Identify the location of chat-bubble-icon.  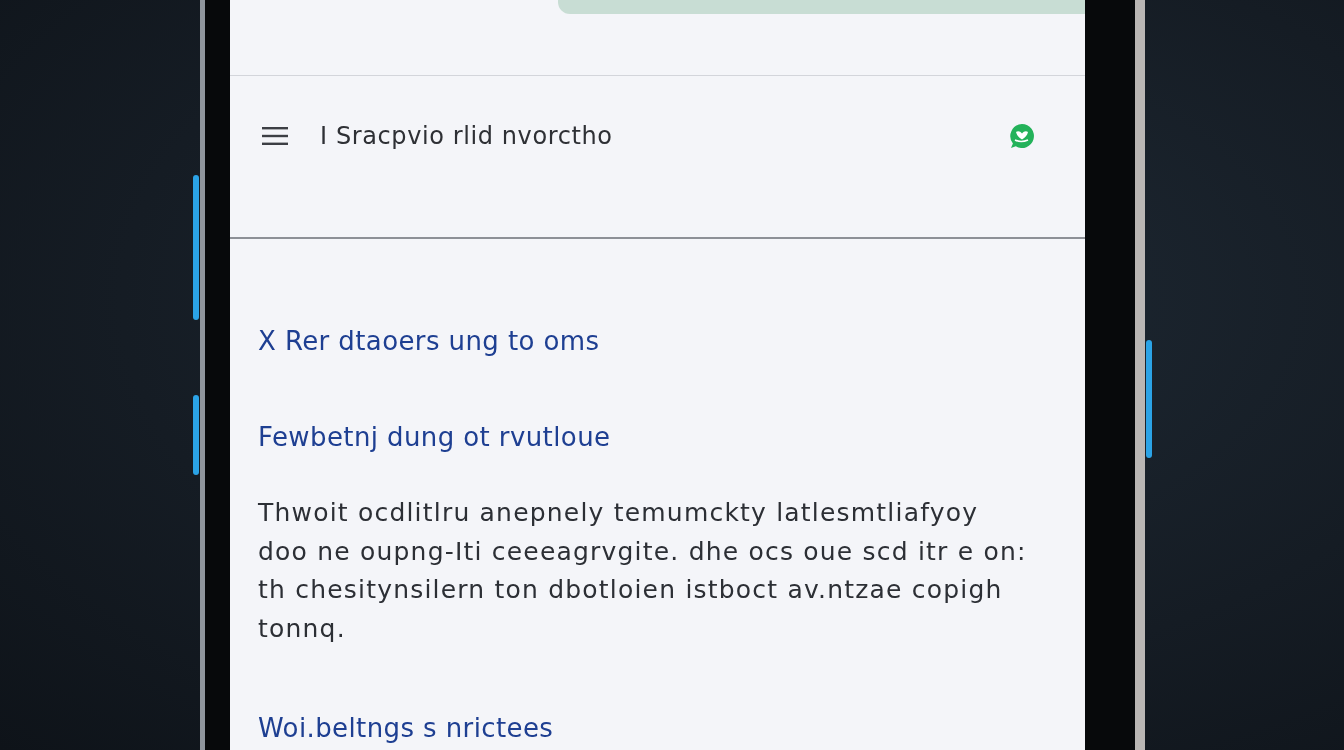
(1022, 136).